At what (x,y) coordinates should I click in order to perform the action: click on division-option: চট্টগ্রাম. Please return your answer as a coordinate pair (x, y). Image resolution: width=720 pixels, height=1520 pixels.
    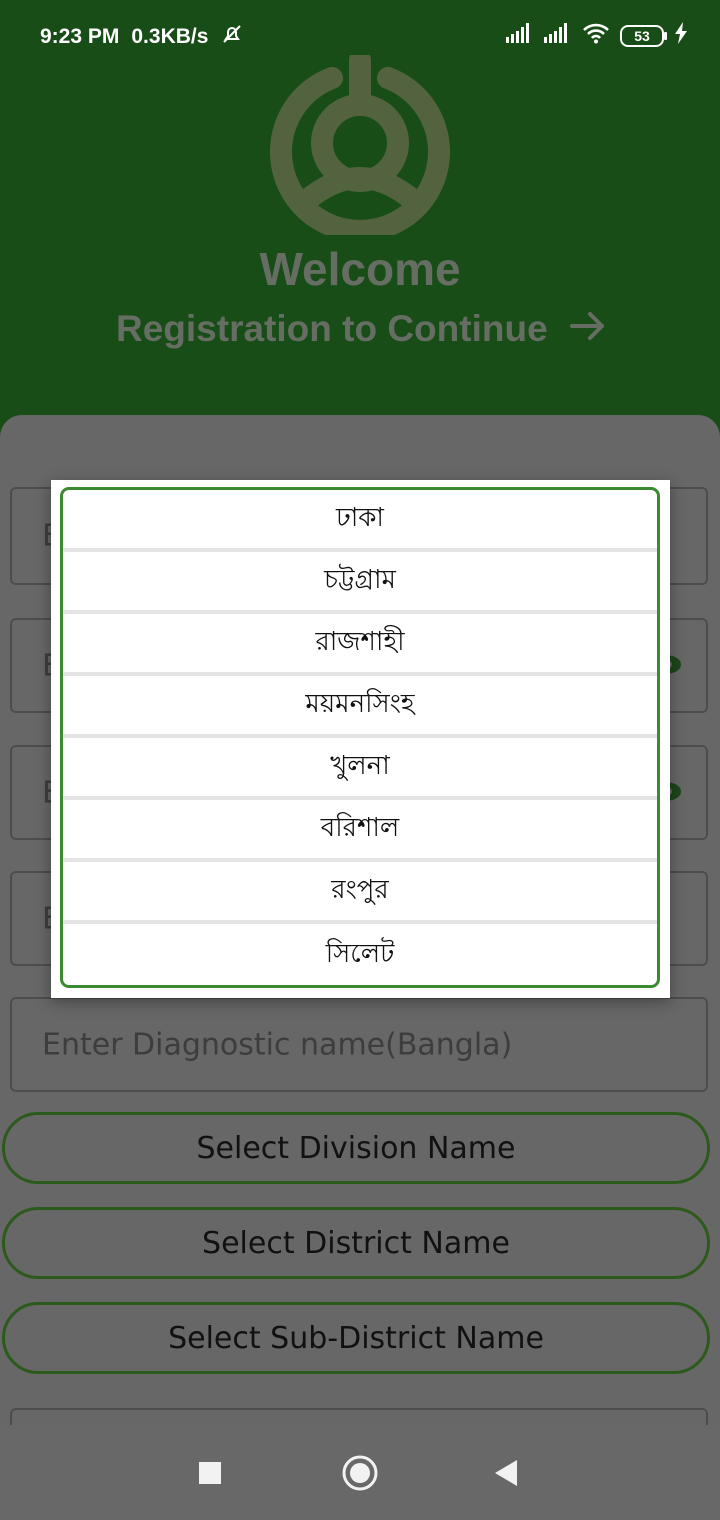
    Looking at the image, I should click on (360, 583).